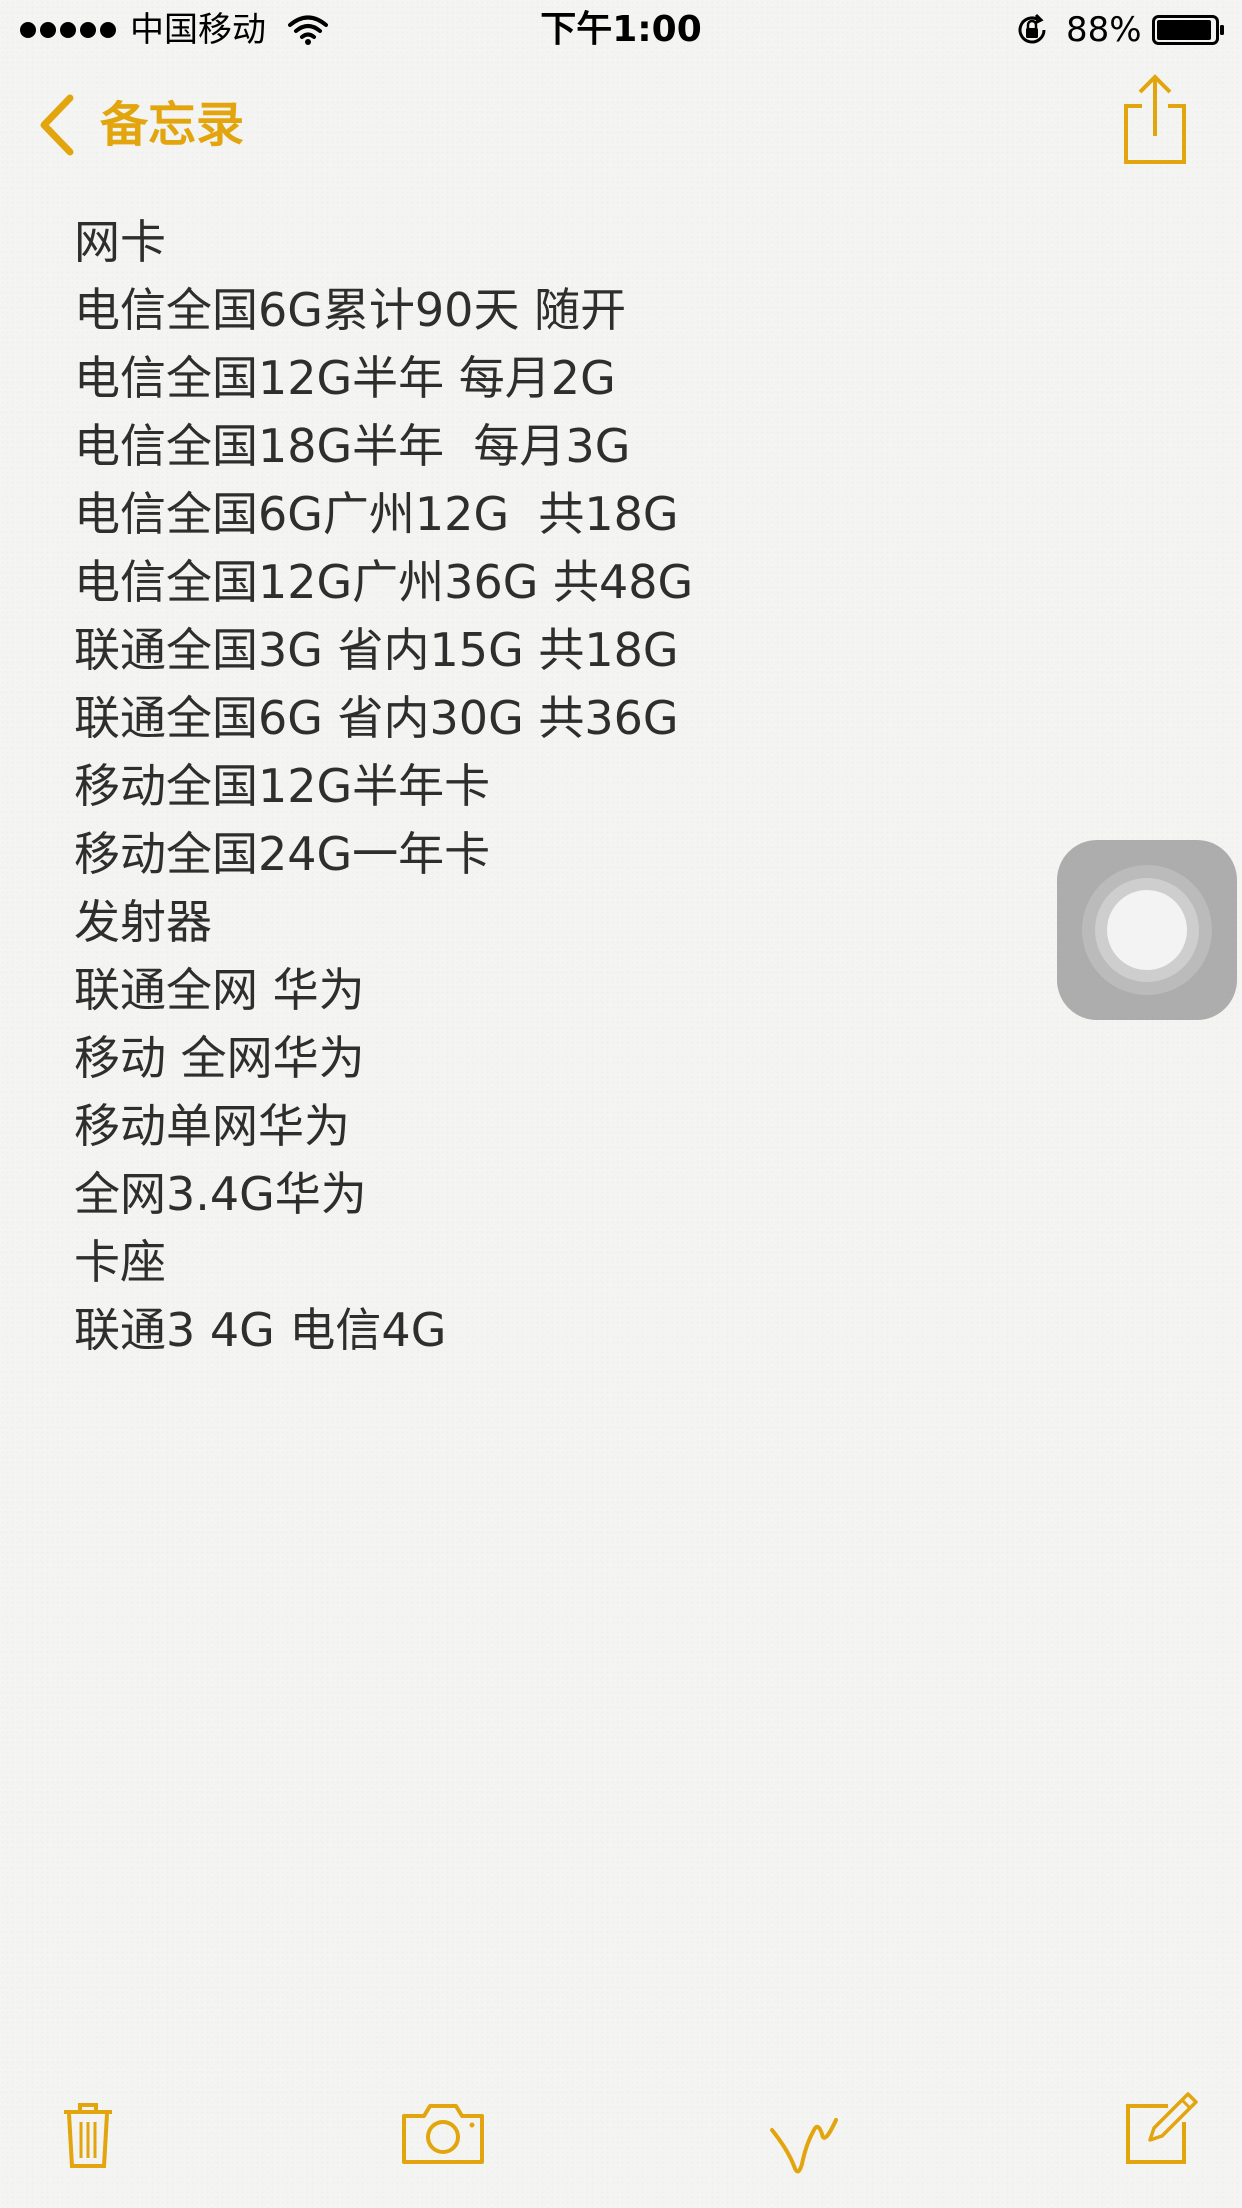 The height and width of the screenshot is (2208, 1242). I want to click on note-line: 移动 全网华为, so click(219, 1058).